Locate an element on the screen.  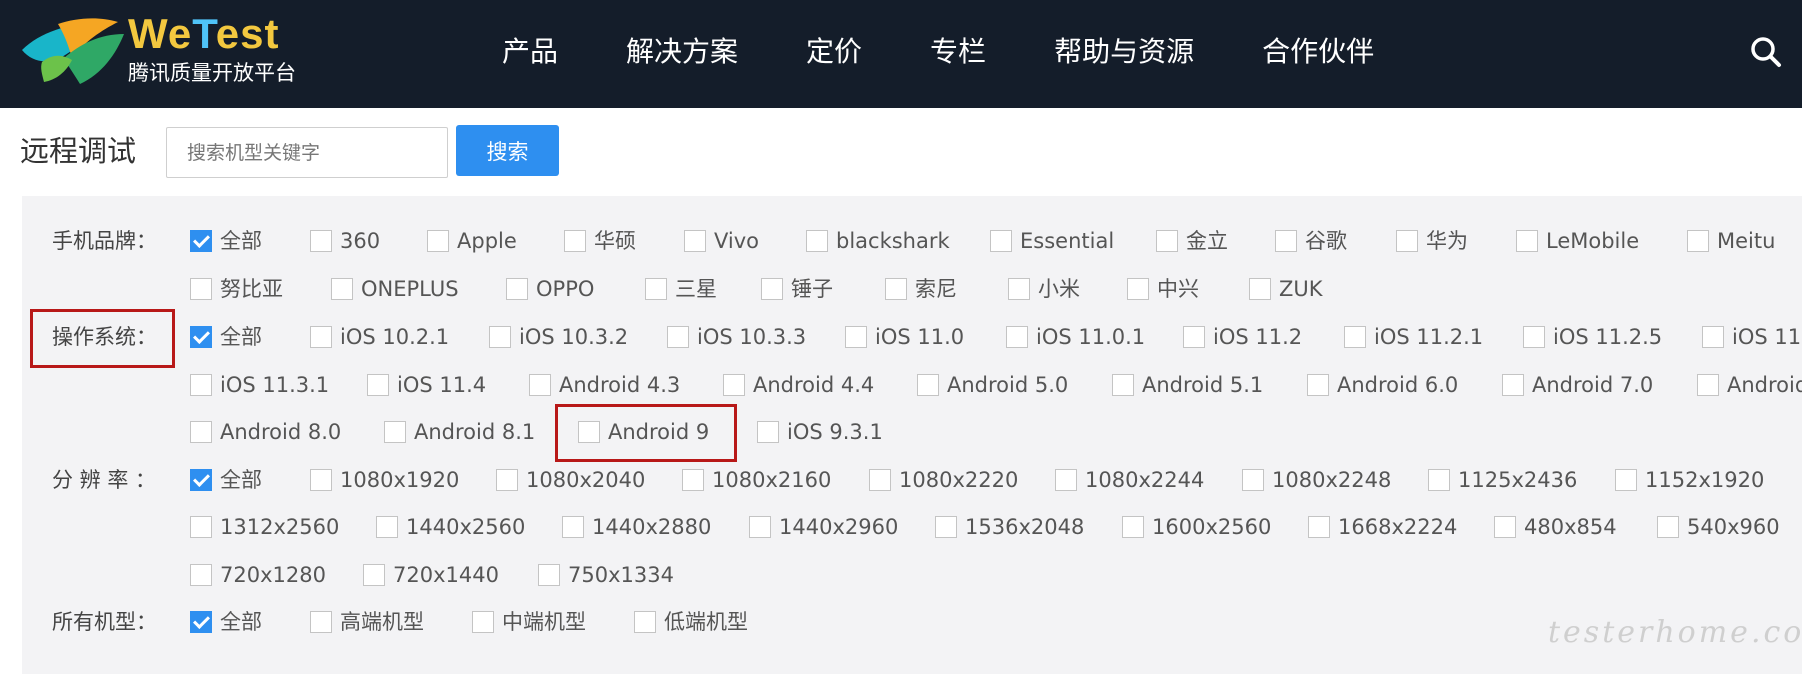
wetest-logo-icon is located at coordinates (75, 50).